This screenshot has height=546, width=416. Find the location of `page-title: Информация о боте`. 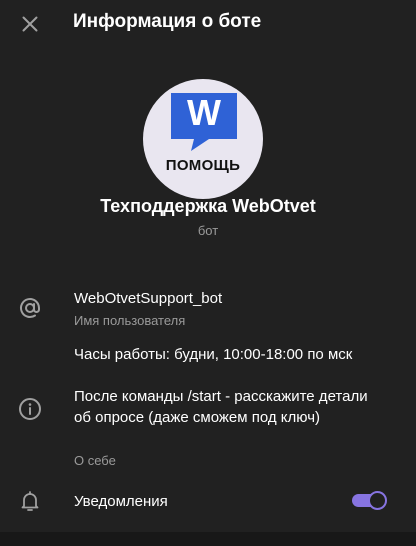

page-title: Информация о боте is located at coordinates (167, 21).